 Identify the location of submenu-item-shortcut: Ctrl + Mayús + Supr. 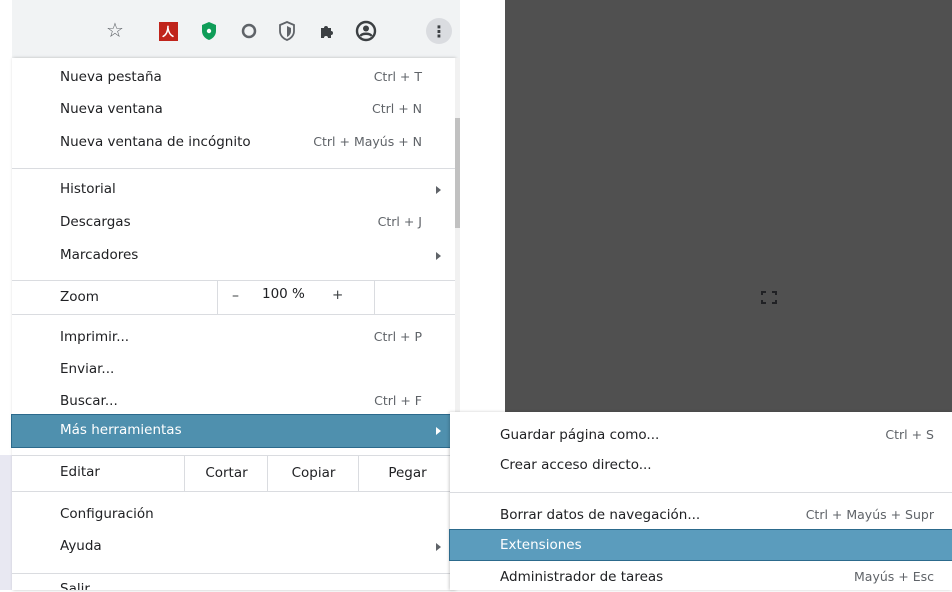
(869, 514).